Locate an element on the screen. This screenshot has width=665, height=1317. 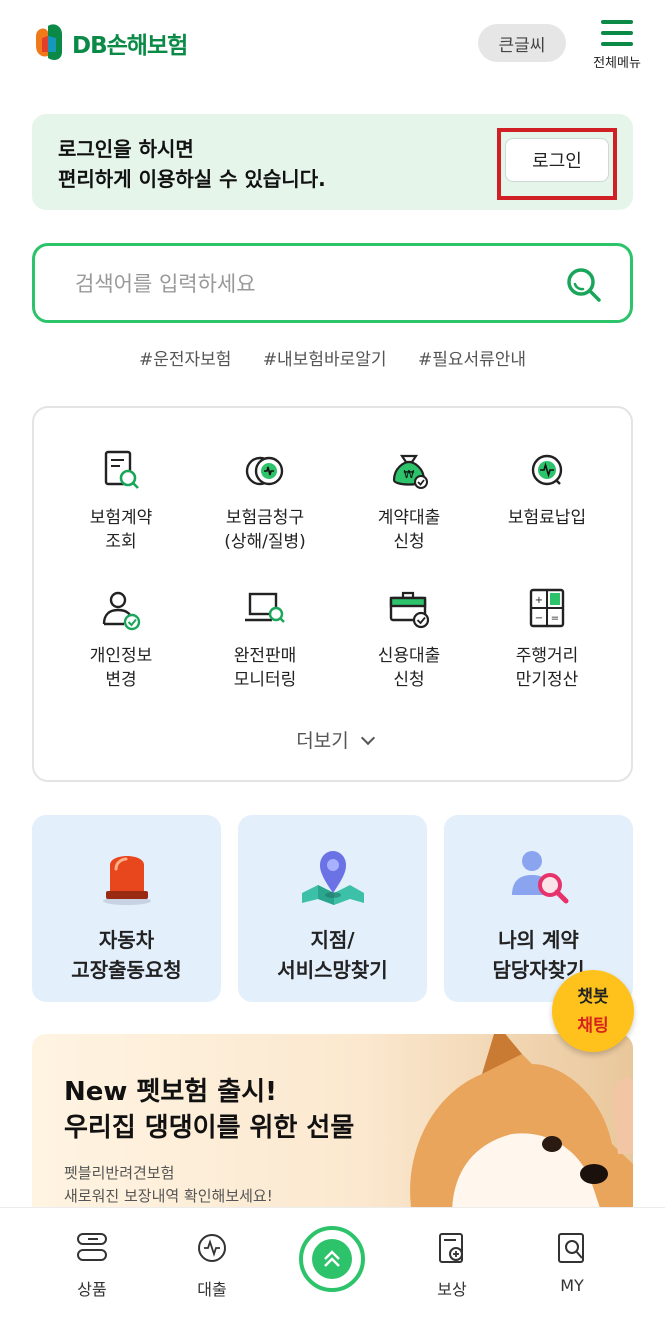
promo-subtitle: 펫블리반려견보험 새로워진 보장내역 확인해보세요! is located at coordinates (168, 1184).